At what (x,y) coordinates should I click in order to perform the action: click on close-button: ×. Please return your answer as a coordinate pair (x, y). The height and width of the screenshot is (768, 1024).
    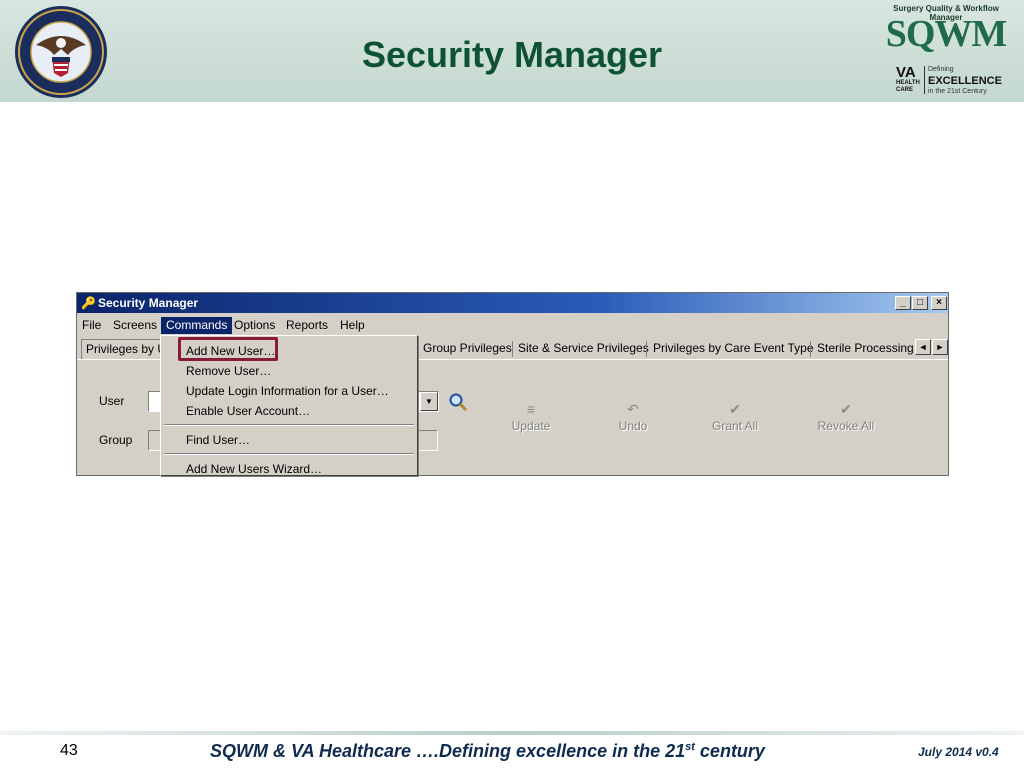
    Looking at the image, I should click on (939, 303).